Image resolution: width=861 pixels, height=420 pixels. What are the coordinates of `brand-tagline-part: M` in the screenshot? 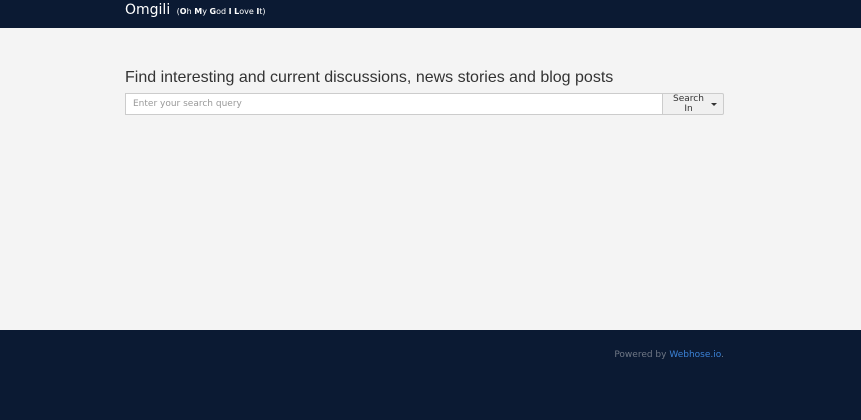 It's located at (198, 11).